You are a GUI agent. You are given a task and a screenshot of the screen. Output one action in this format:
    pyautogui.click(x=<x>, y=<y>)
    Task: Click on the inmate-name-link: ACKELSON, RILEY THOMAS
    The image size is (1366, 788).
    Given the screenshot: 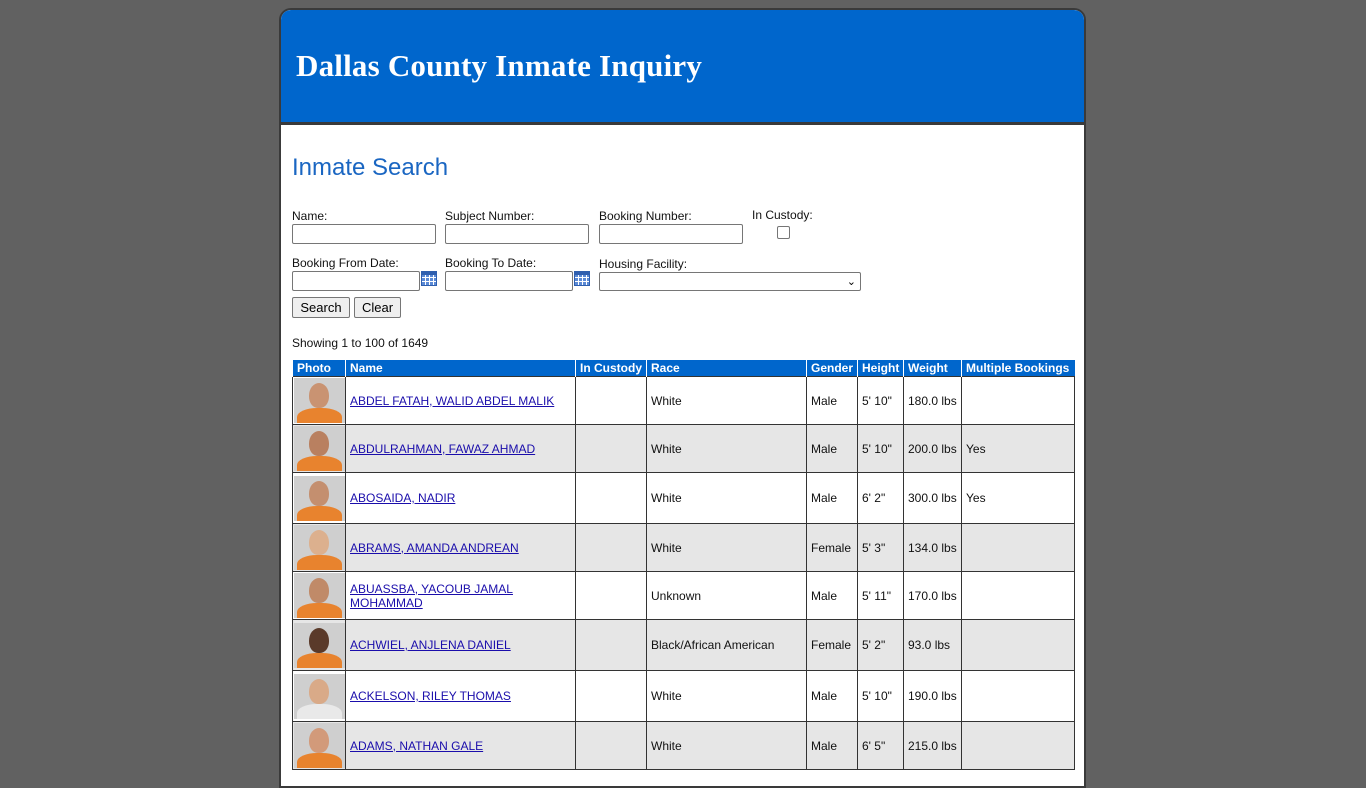 What is the action you would take?
    pyautogui.click(x=430, y=696)
    